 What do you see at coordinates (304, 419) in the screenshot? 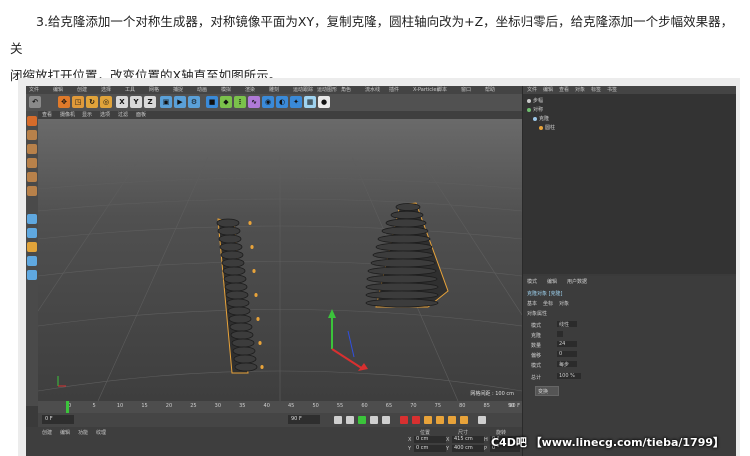
I see `end-frame-field: 90 F` at bounding box center [304, 419].